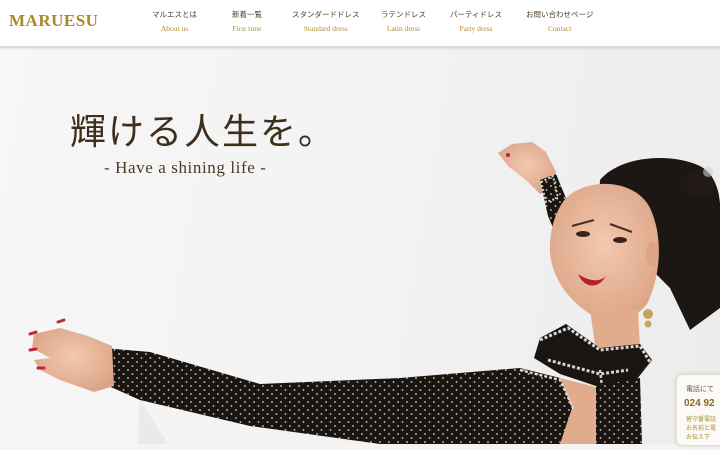  What do you see at coordinates (560, 28) in the screenshot?
I see `nav-label-en: Contact` at bounding box center [560, 28].